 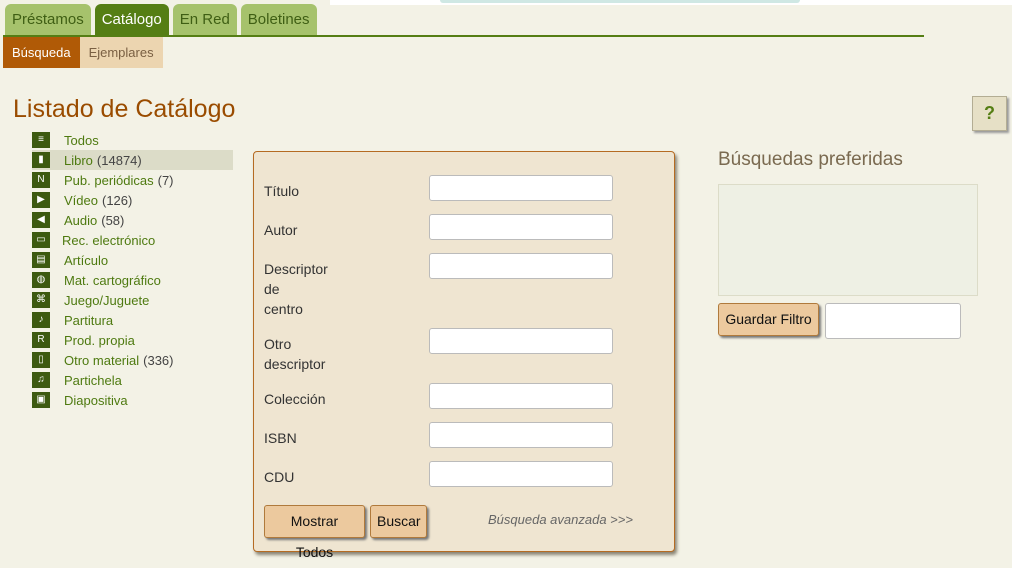 What do you see at coordinates (132, 400) in the screenshot?
I see `category-item-diapositiva: ▣ Diapositiva` at bounding box center [132, 400].